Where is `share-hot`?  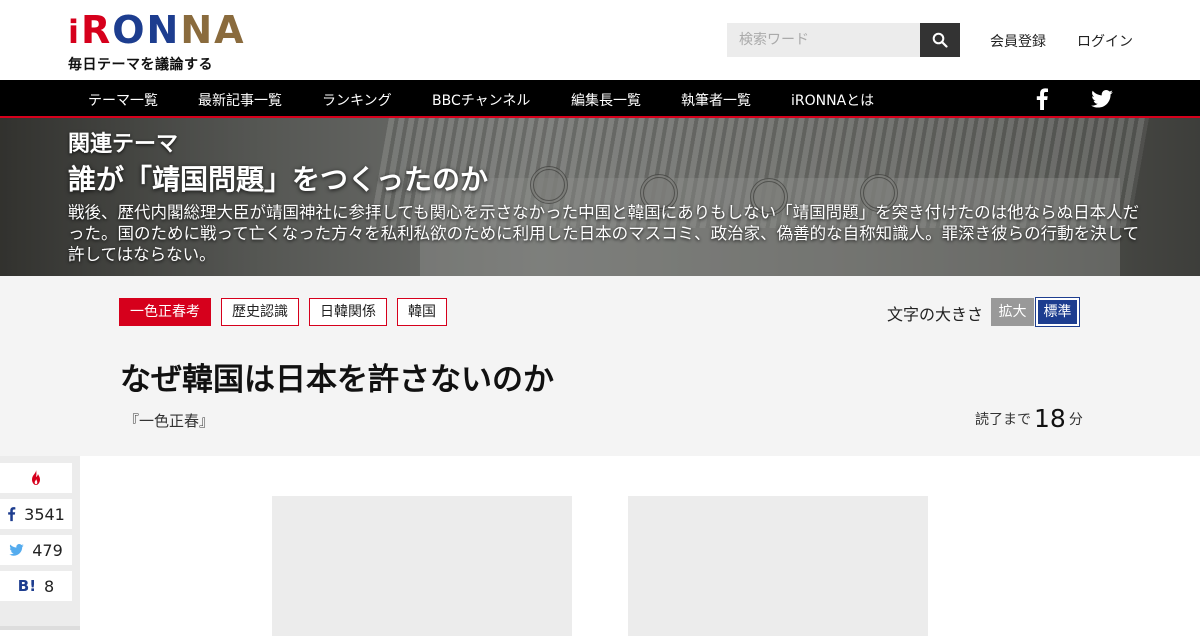
share-hot is located at coordinates (36, 478).